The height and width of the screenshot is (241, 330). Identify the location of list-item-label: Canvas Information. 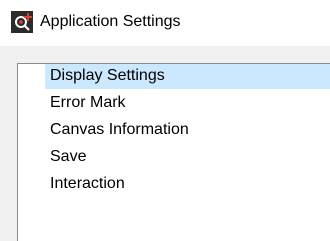
(119, 129).